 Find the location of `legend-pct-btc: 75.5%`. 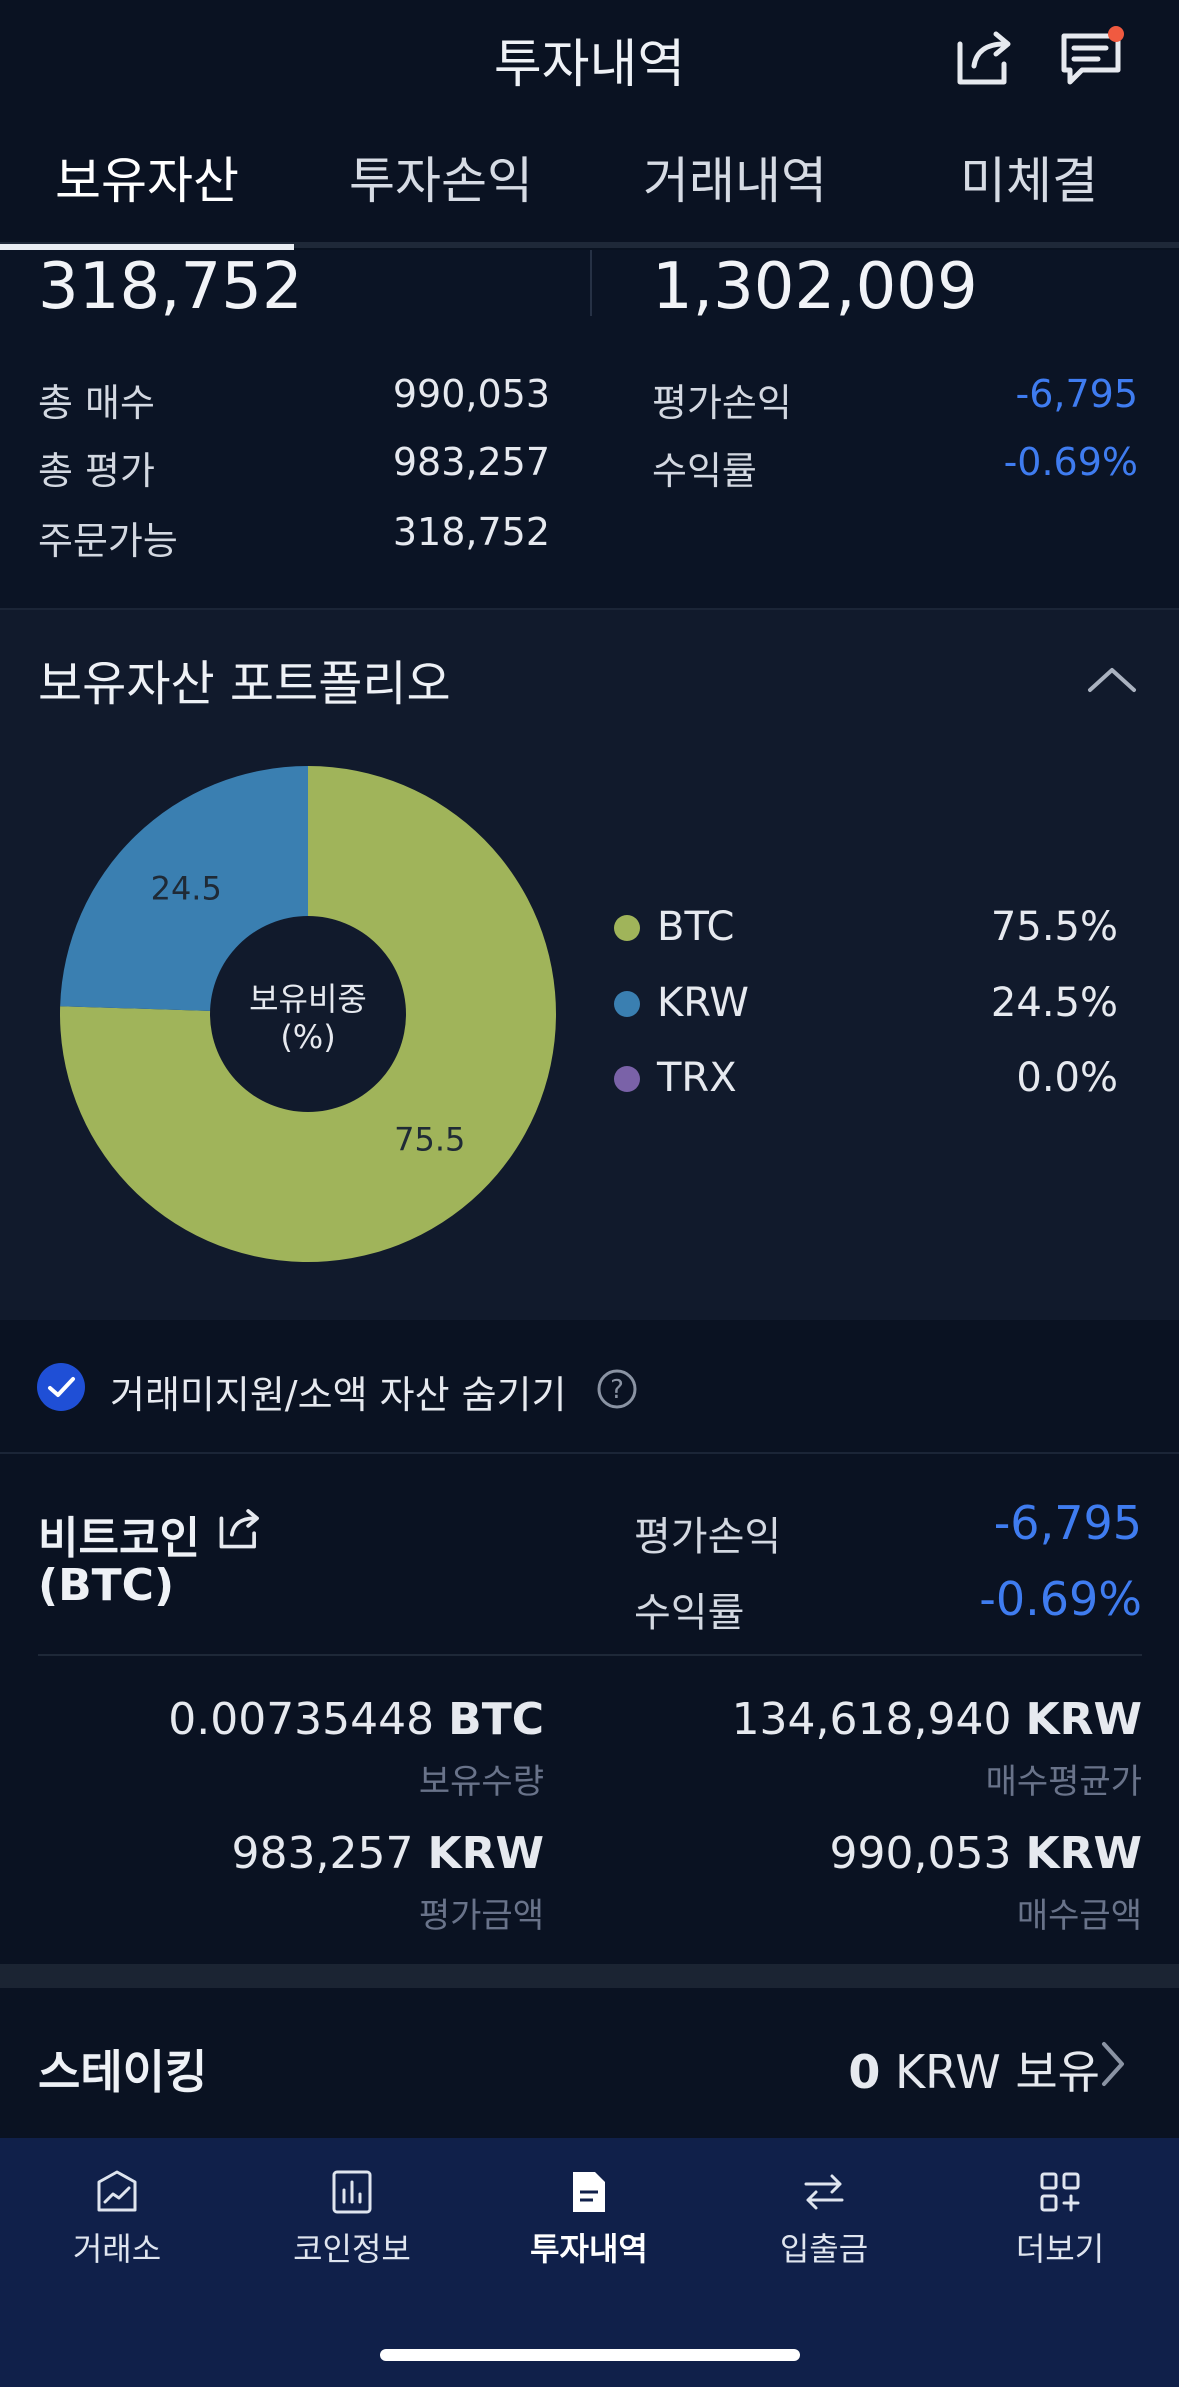

legend-pct-btc: 75.5% is located at coordinates (1054, 927).